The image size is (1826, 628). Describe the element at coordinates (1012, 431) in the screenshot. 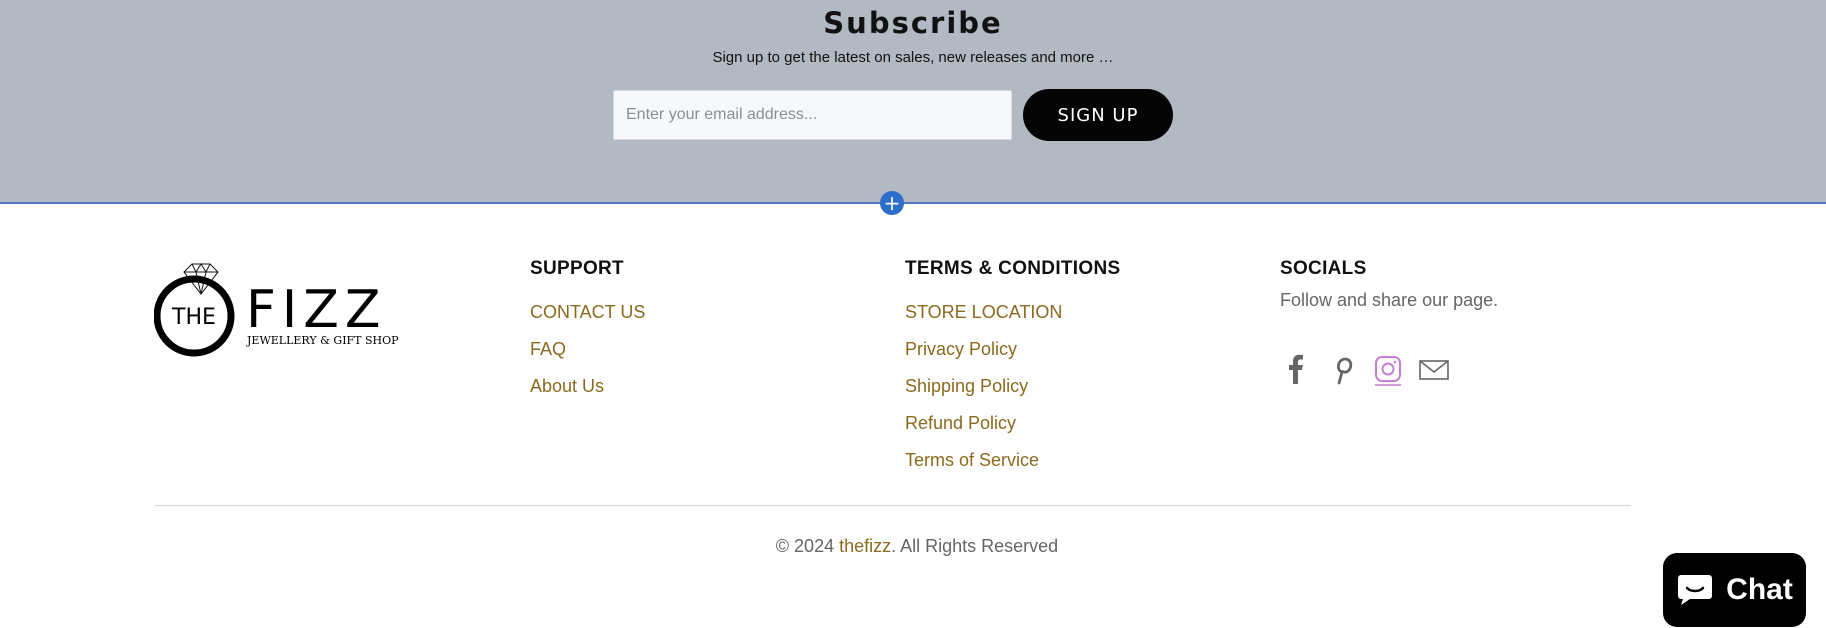

I see `refund-policy-link: Refund Policy` at that location.